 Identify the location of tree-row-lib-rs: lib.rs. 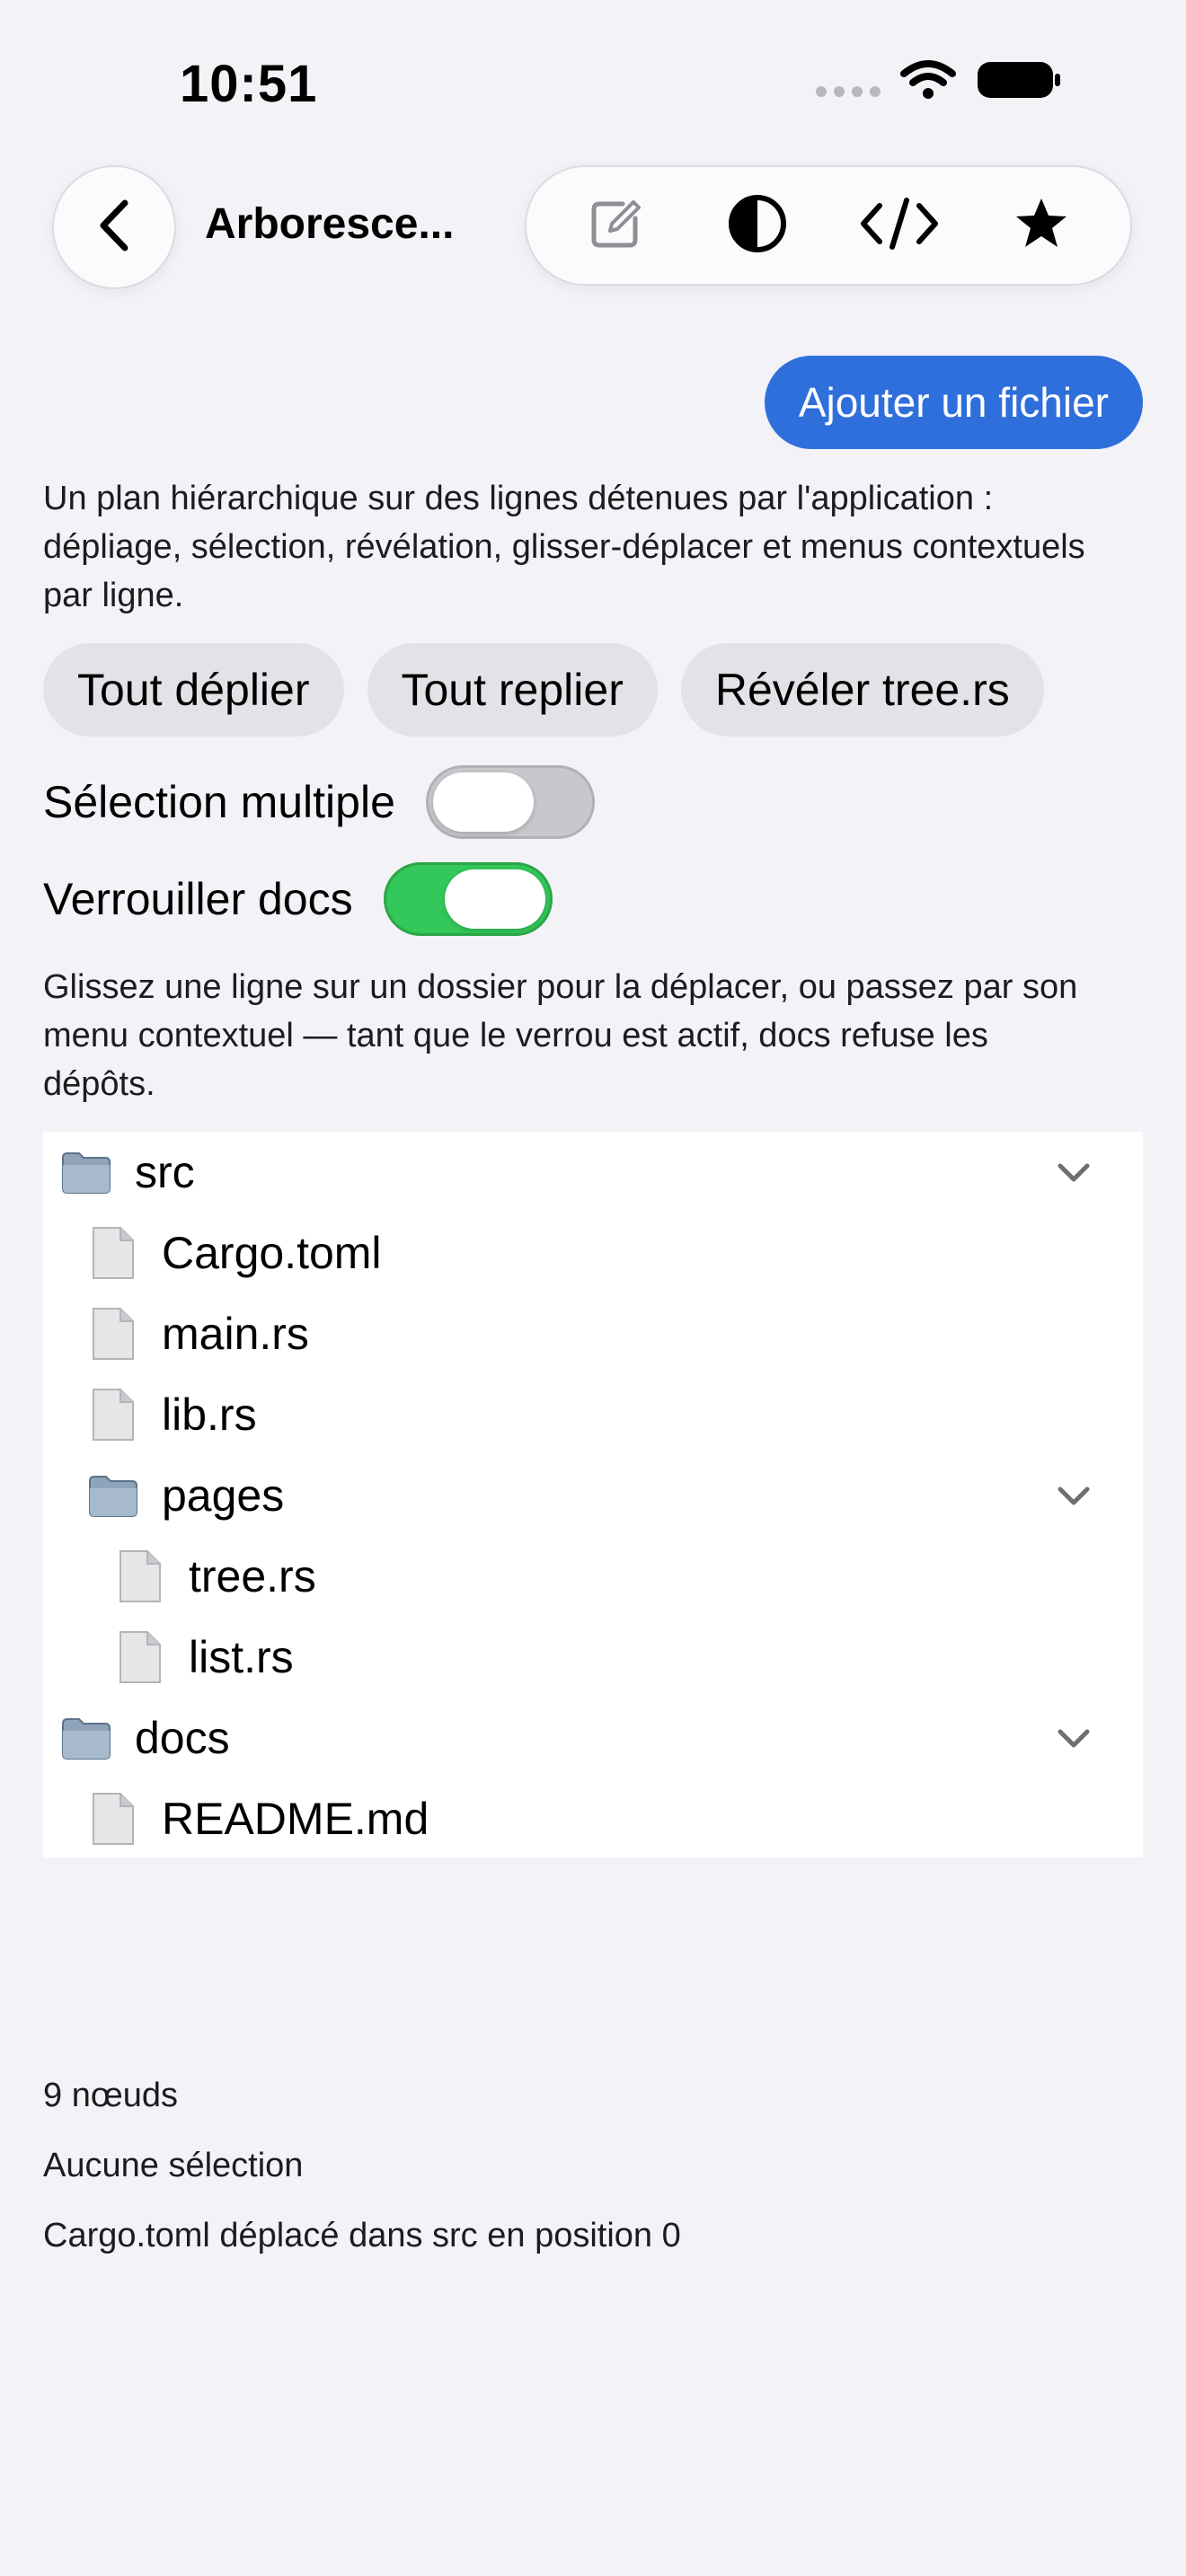
(593, 1414).